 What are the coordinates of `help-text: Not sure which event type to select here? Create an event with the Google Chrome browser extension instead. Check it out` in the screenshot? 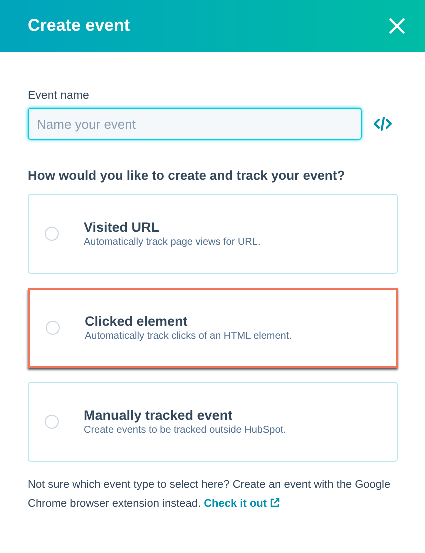 It's located at (210, 495).